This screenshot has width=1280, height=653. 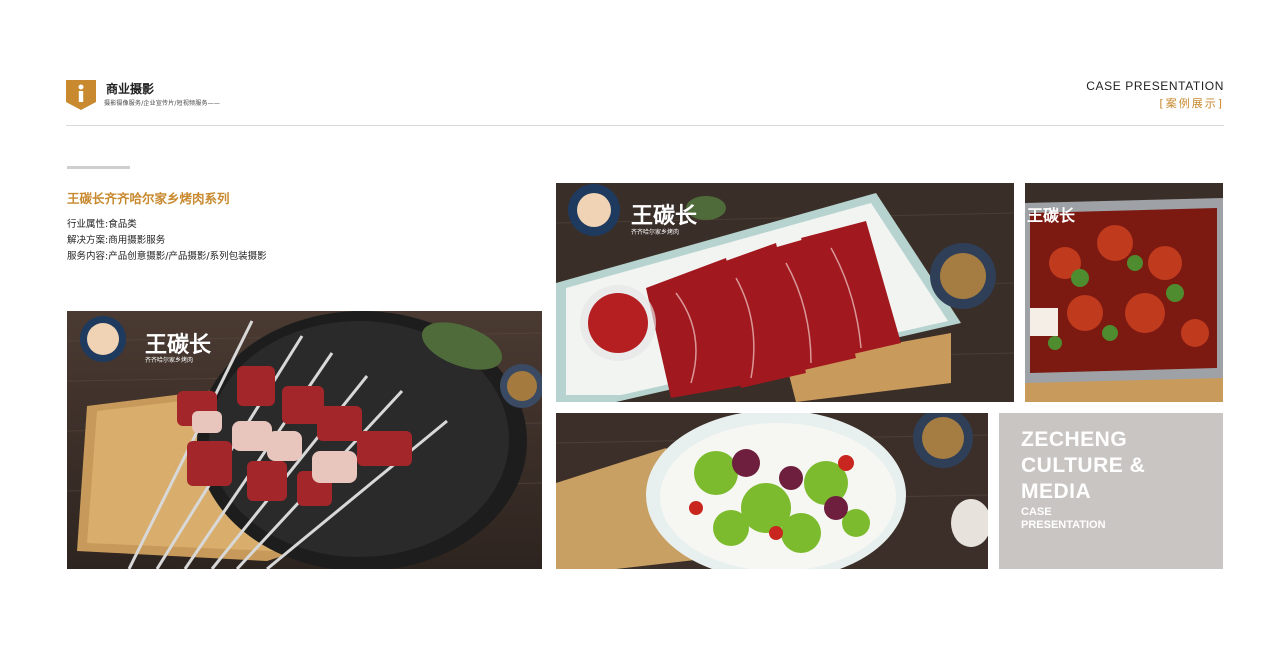 I want to click on photo3-logo-name: 王碳长, so click(x=1051, y=215).